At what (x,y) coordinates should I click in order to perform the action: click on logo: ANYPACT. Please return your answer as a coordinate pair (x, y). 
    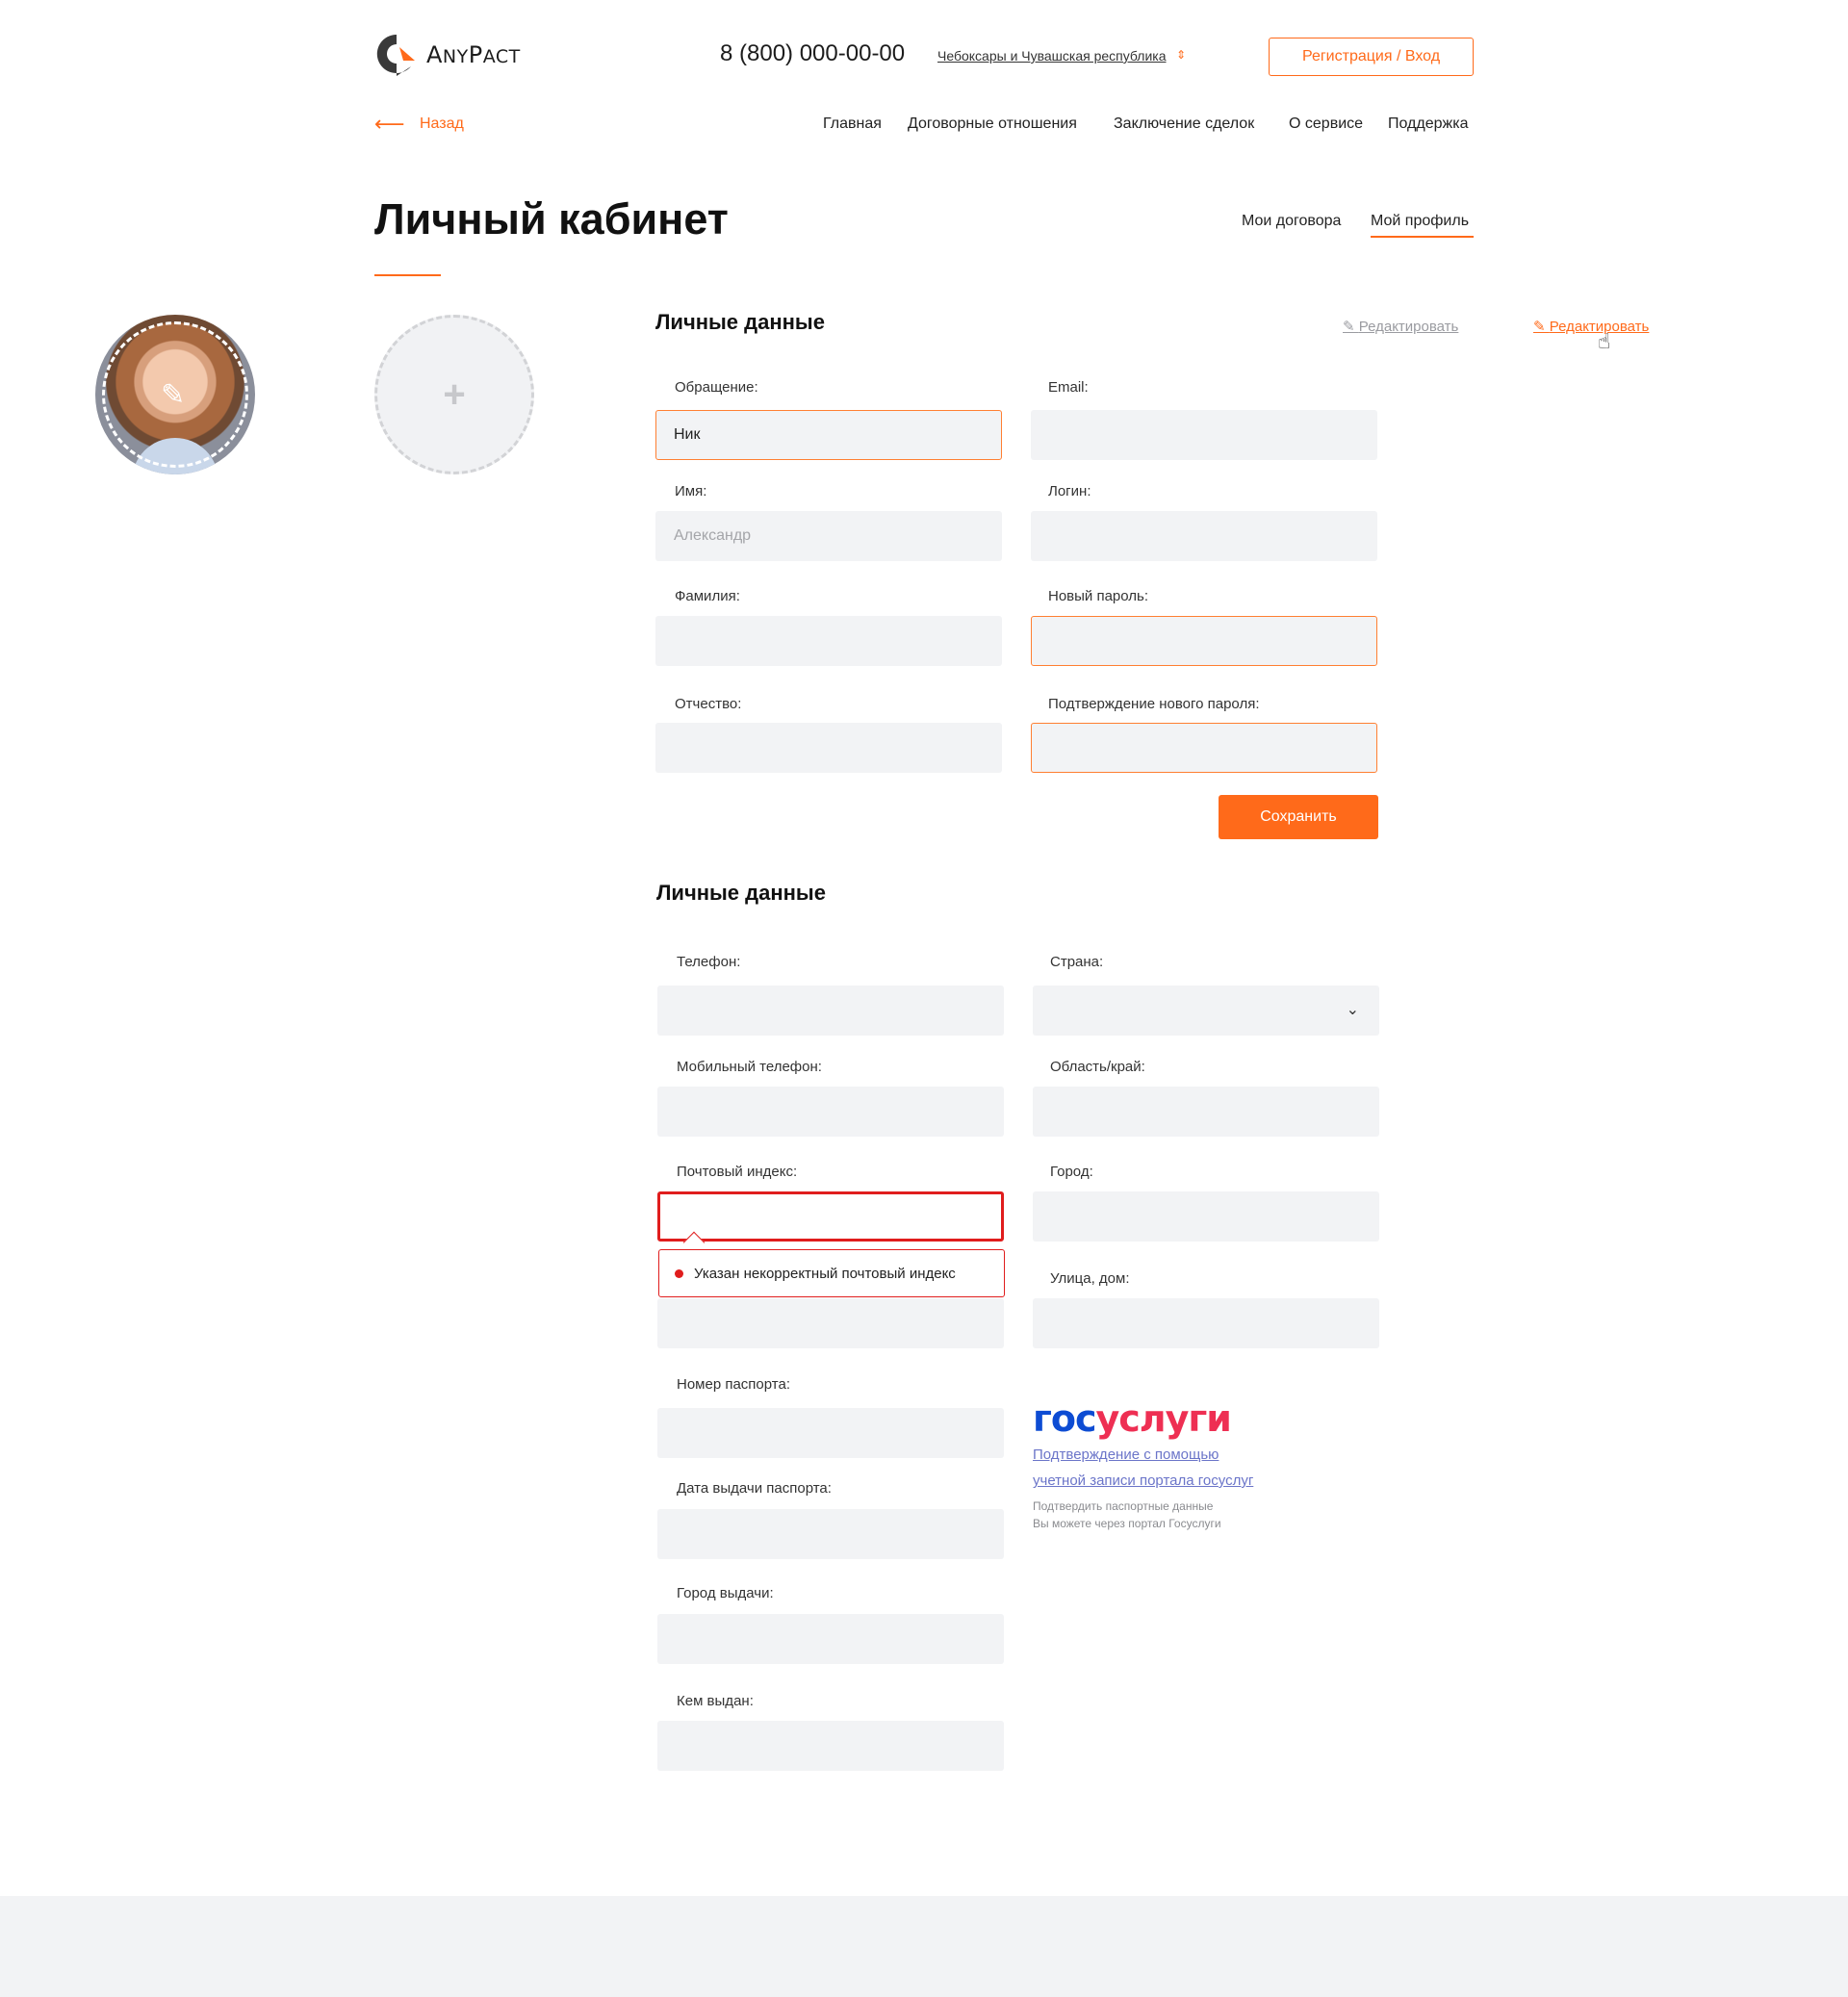
    Looking at the image, I should click on (456, 55).